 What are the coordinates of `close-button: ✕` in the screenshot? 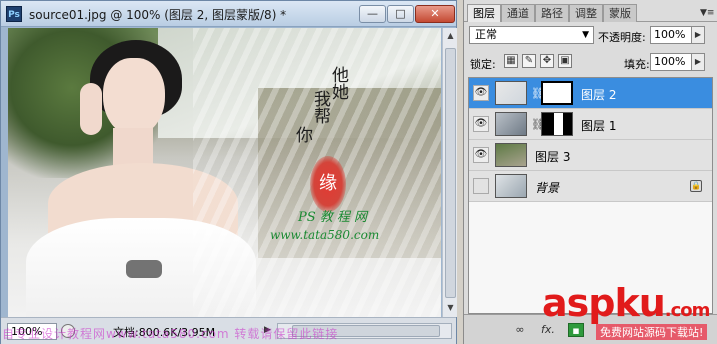 It's located at (435, 14).